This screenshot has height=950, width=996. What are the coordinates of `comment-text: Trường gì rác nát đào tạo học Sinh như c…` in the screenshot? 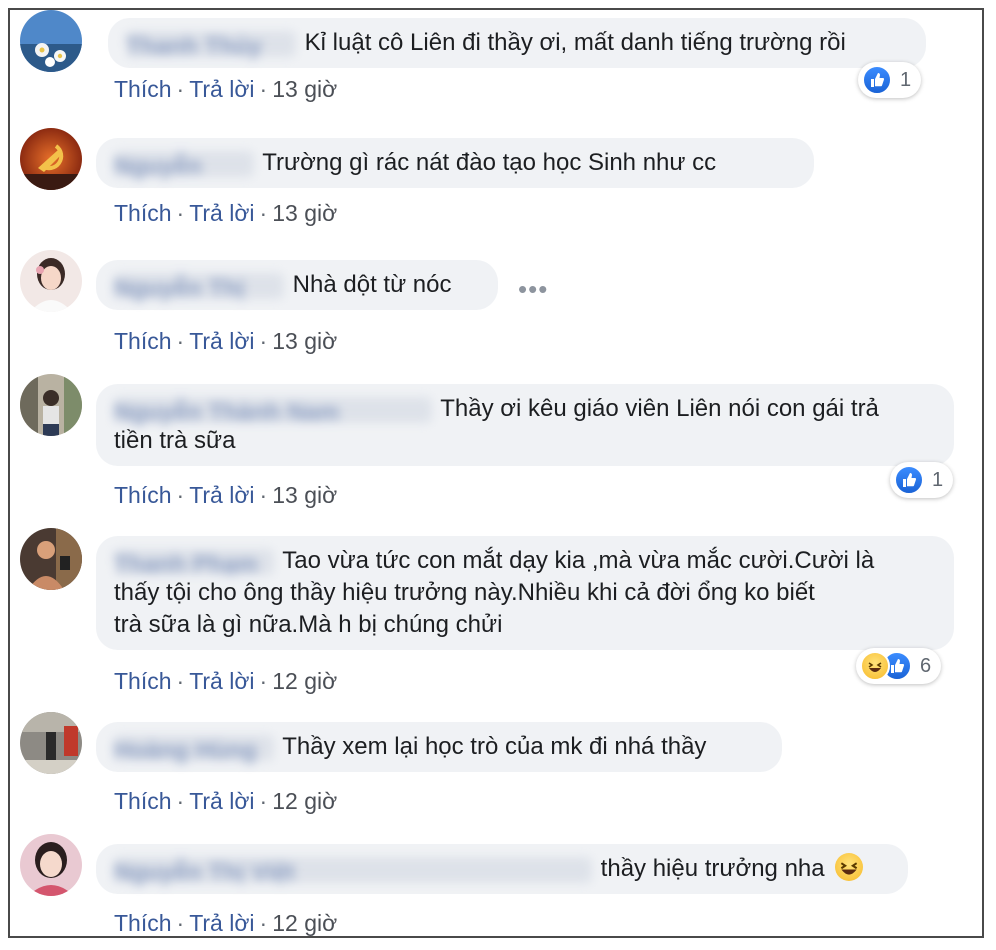 It's located at (489, 162).